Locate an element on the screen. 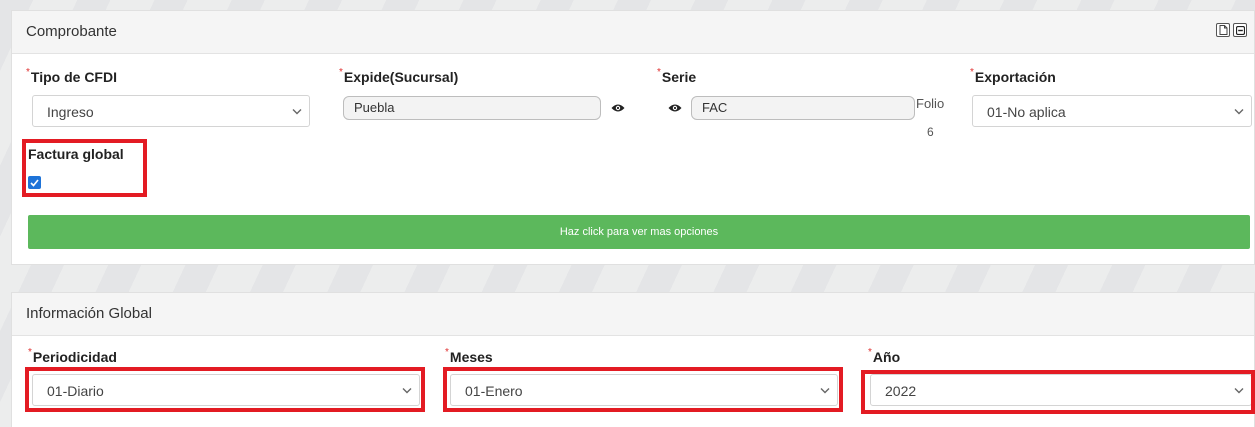 Image resolution: width=1255 pixels, height=427 pixels. tipo-cfdi-value: Ingreso is located at coordinates (70, 112).